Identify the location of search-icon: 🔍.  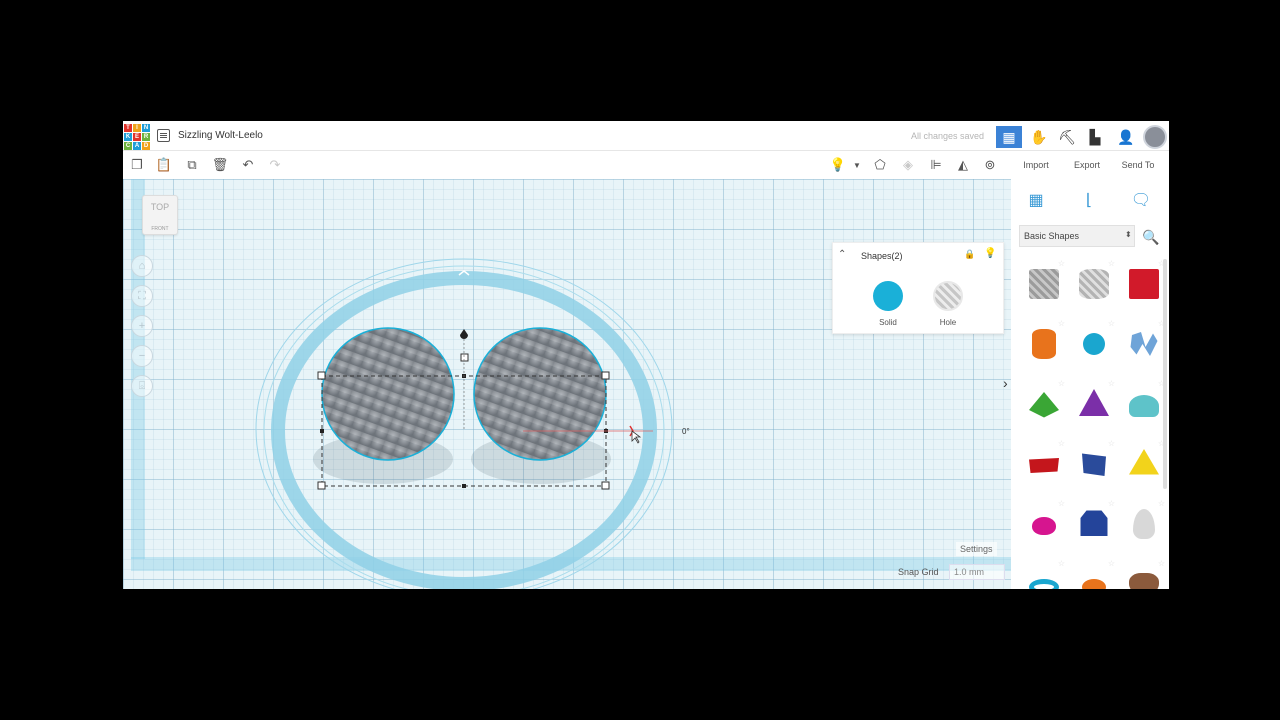
(1150, 237).